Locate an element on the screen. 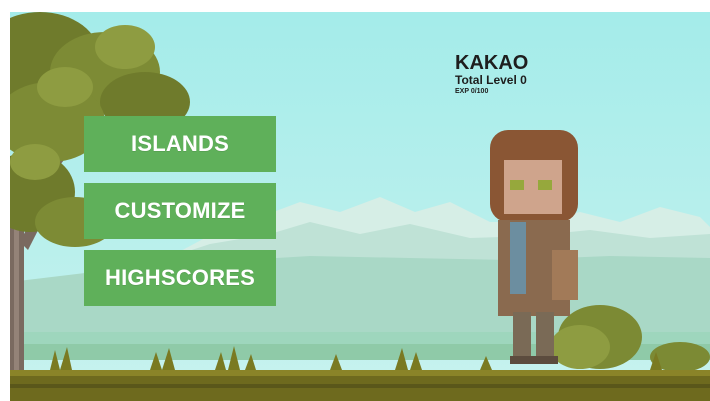 Image resolution: width=710 pixels, height=401 pixels. highscores-button: HIGHSCORES is located at coordinates (180, 278).